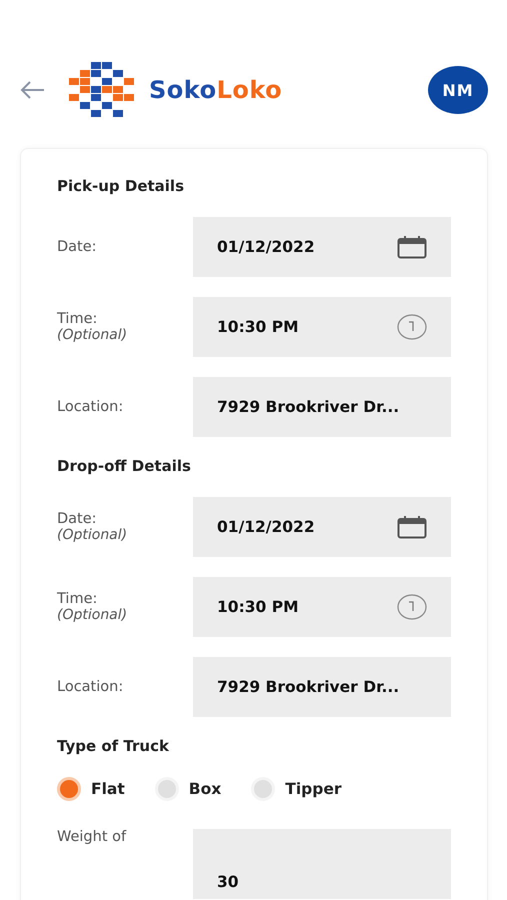 The image size is (507, 900). Describe the element at coordinates (458, 90) in the screenshot. I see `avatar: NM` at that location.